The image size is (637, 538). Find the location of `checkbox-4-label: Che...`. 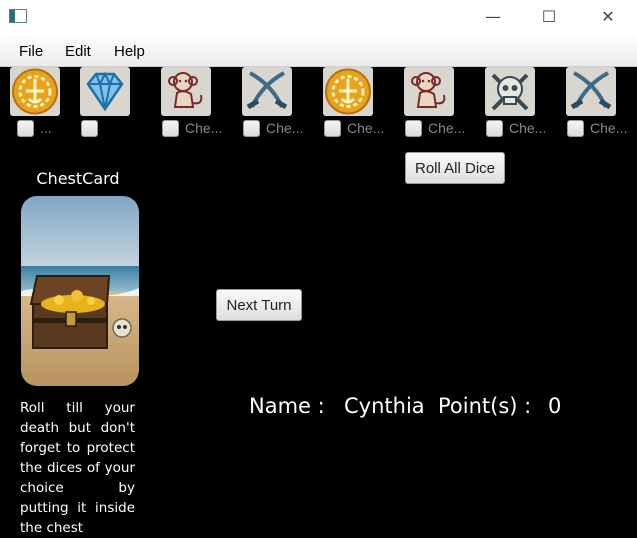

checkbox-4-label: Che... is located at coordinates (285, 128).